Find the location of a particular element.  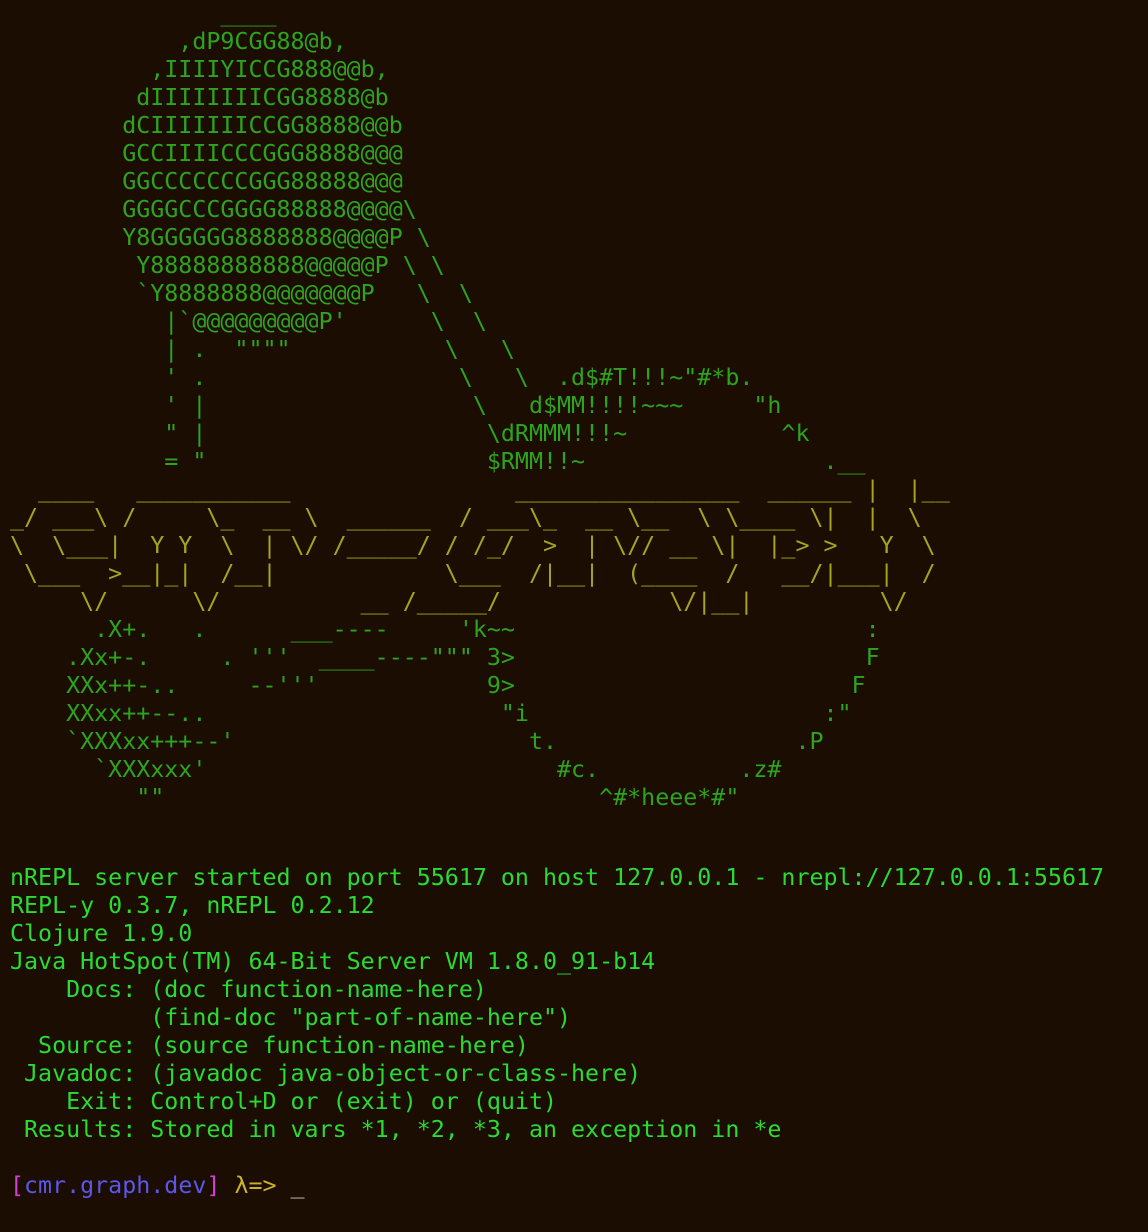

prompt-close-bracket: ] is located at coordinates (213, 1185).